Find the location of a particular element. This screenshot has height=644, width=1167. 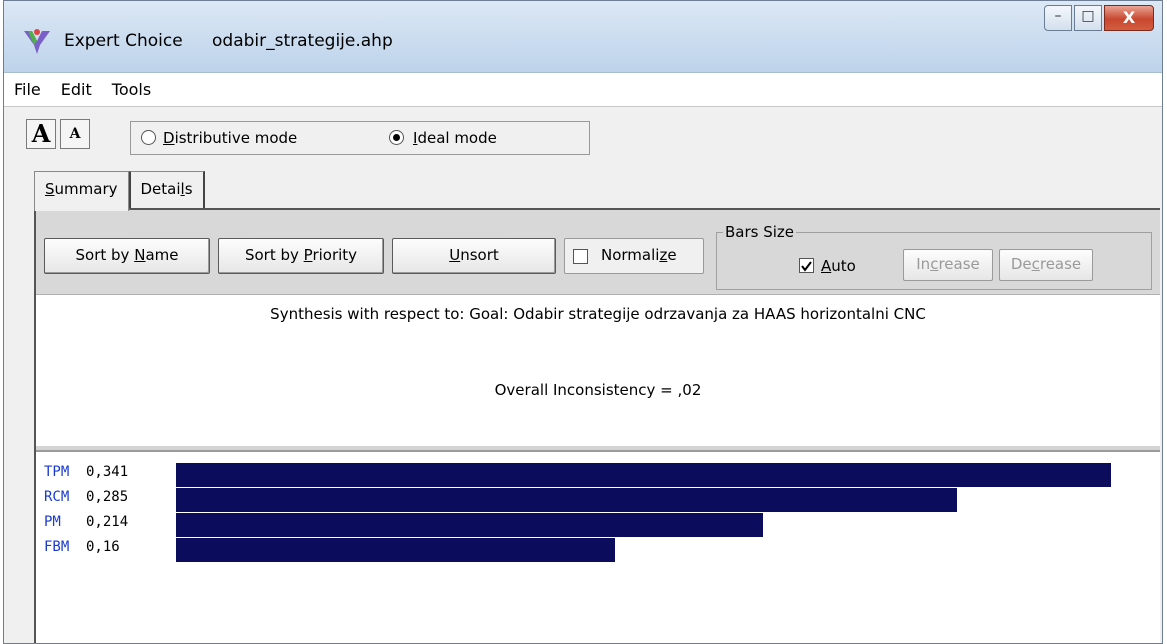

tab-details: Details is located at coordinates (166, 190).